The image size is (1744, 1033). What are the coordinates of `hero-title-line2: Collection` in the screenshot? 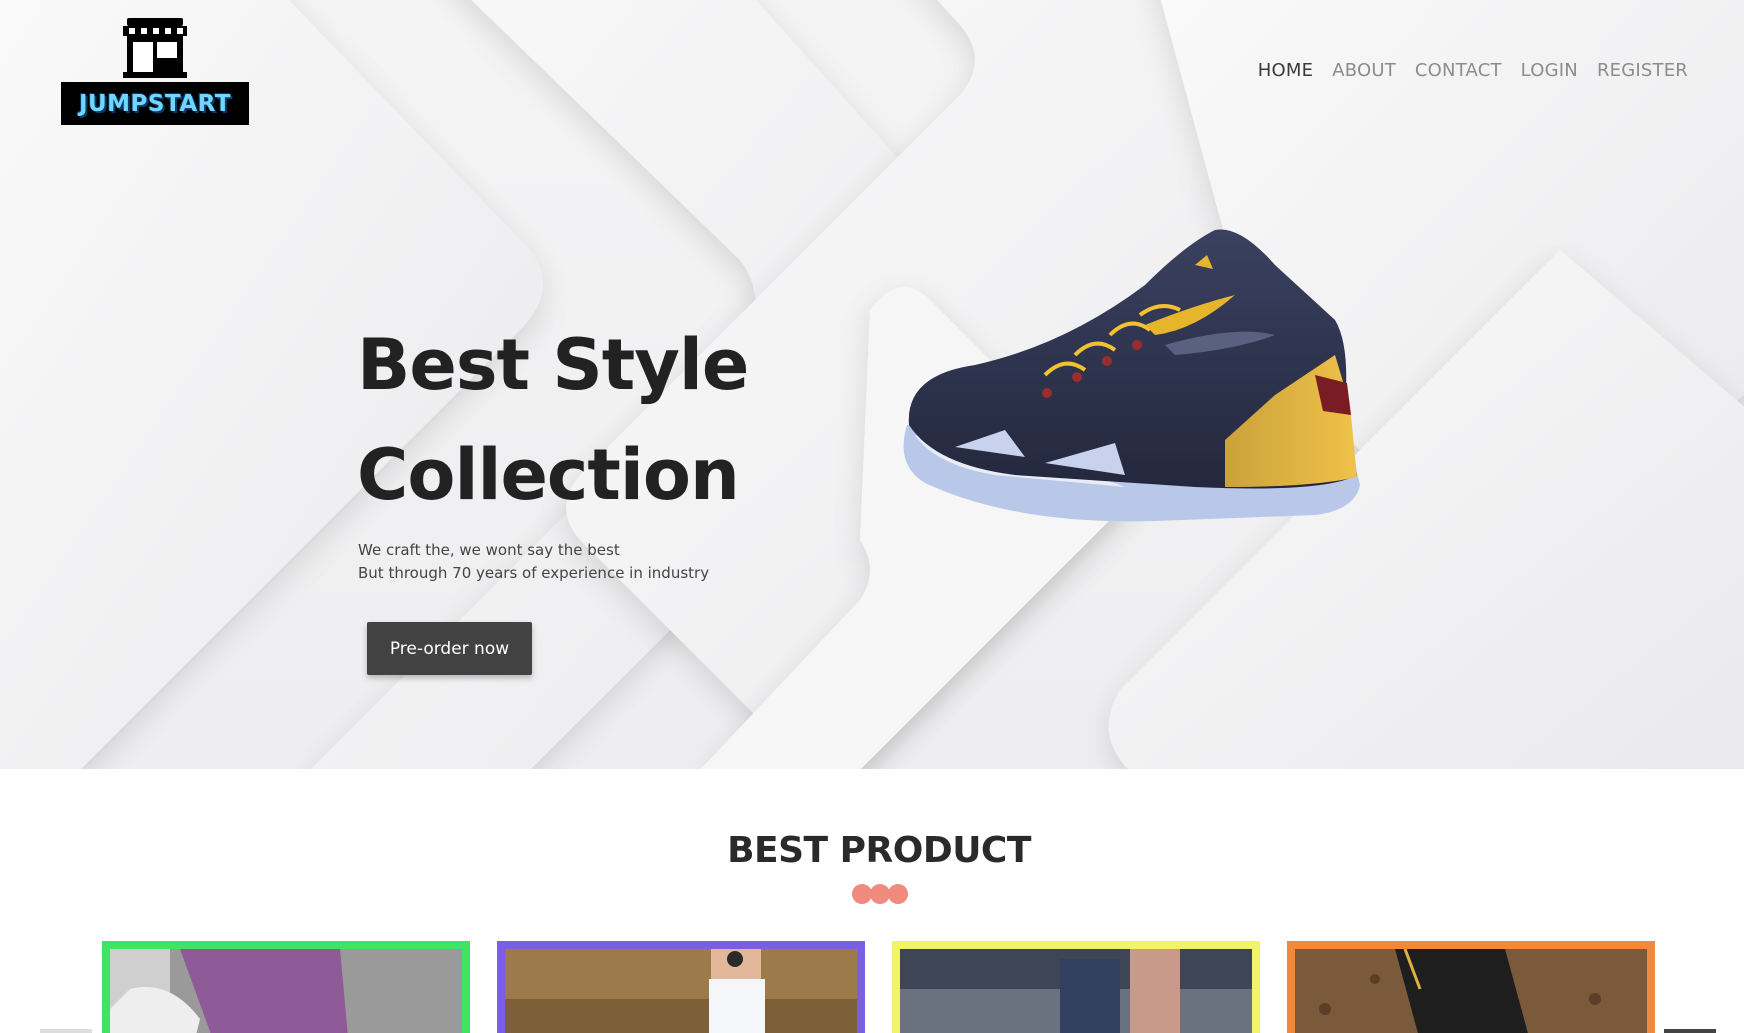 It's located at (548, 475).